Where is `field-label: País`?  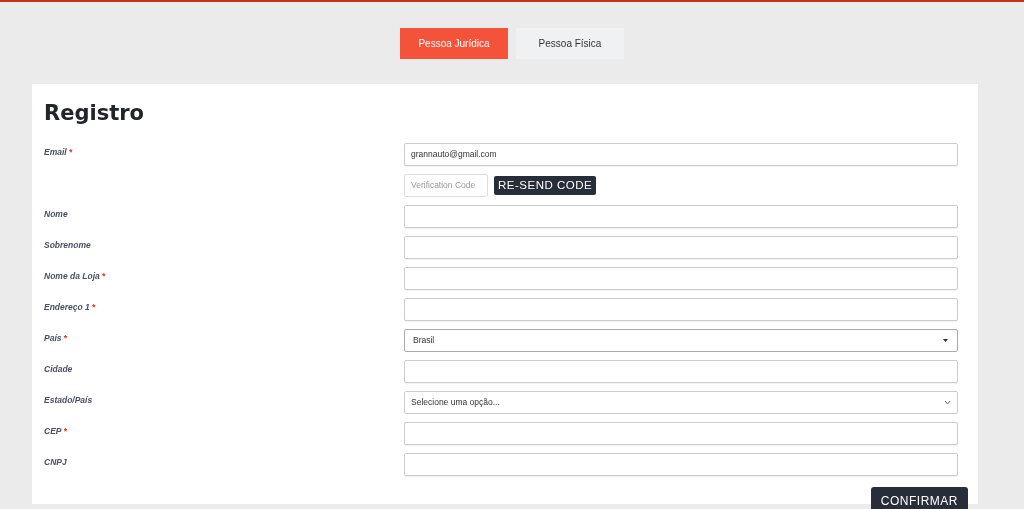 field-label: País is located at coordinates (53, 337).